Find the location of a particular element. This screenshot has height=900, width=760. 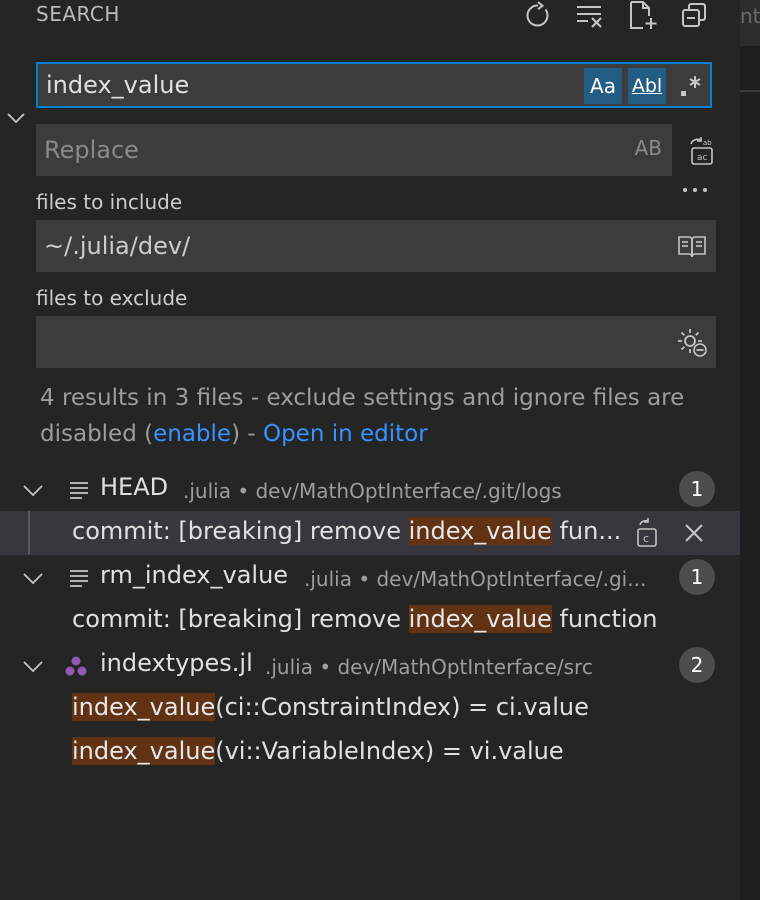

editor-tab-label: ntr is located at coordinates (750, 16).